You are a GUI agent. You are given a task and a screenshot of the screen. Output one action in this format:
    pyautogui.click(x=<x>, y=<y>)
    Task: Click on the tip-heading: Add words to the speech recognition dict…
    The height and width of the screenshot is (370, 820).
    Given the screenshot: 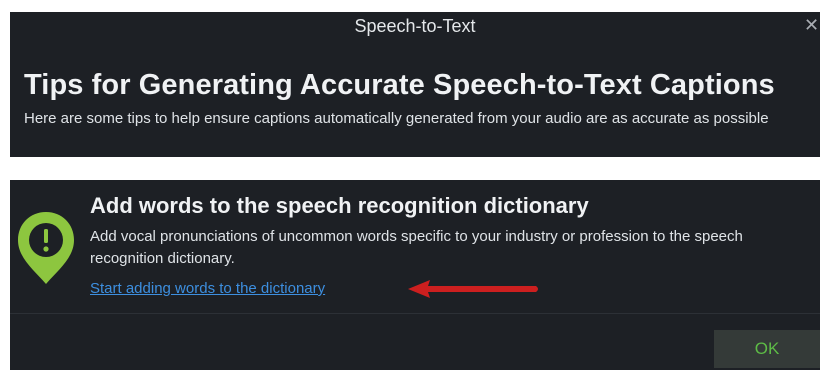 What is the action you would take?
    pyautogui.click(x=339, y=205)
    